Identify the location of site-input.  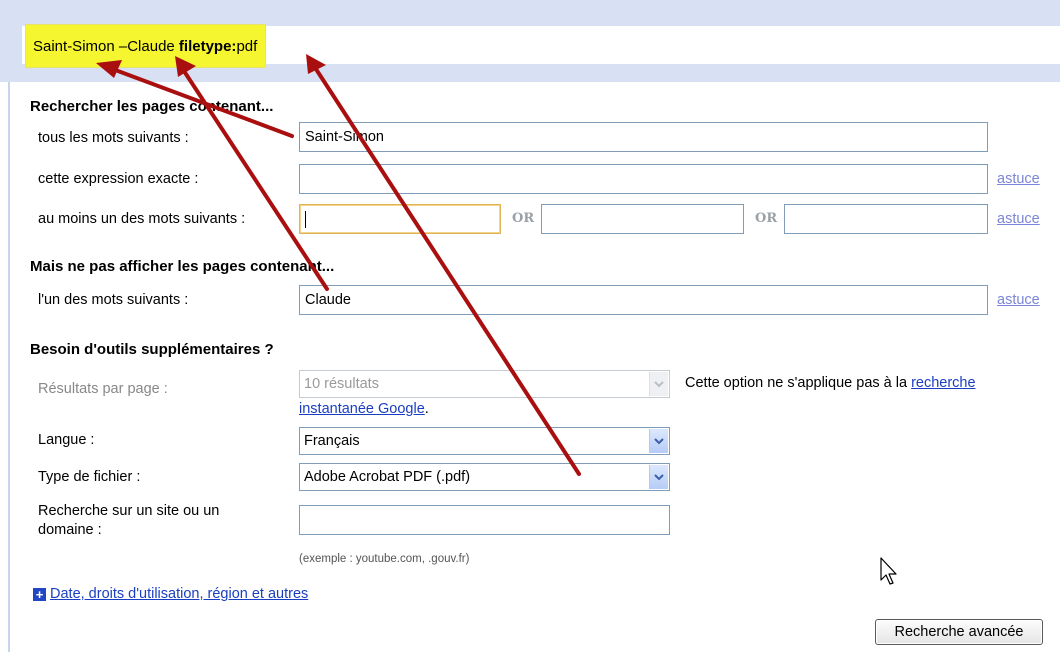
(484, 520).